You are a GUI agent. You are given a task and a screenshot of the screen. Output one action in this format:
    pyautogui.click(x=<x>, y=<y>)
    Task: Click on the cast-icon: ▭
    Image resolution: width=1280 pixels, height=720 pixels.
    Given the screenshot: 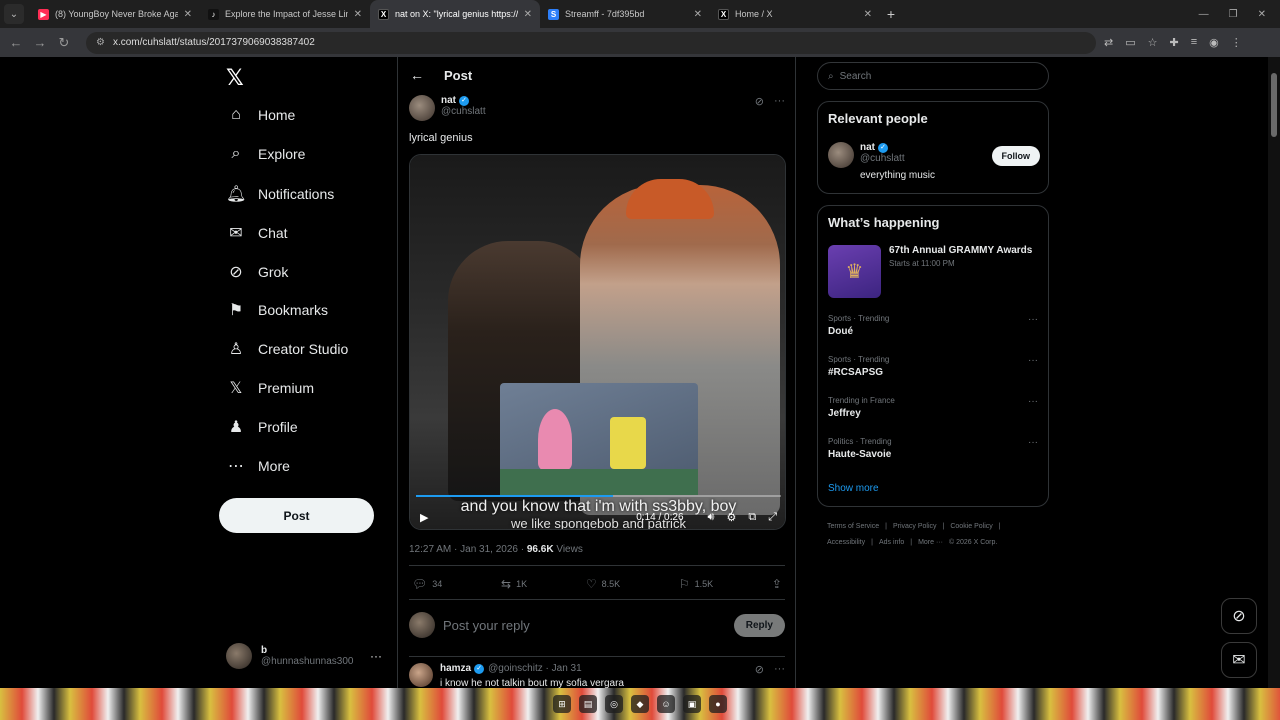 What is the action you would take?
    pyautogui.click(x=1130, y=42)
    